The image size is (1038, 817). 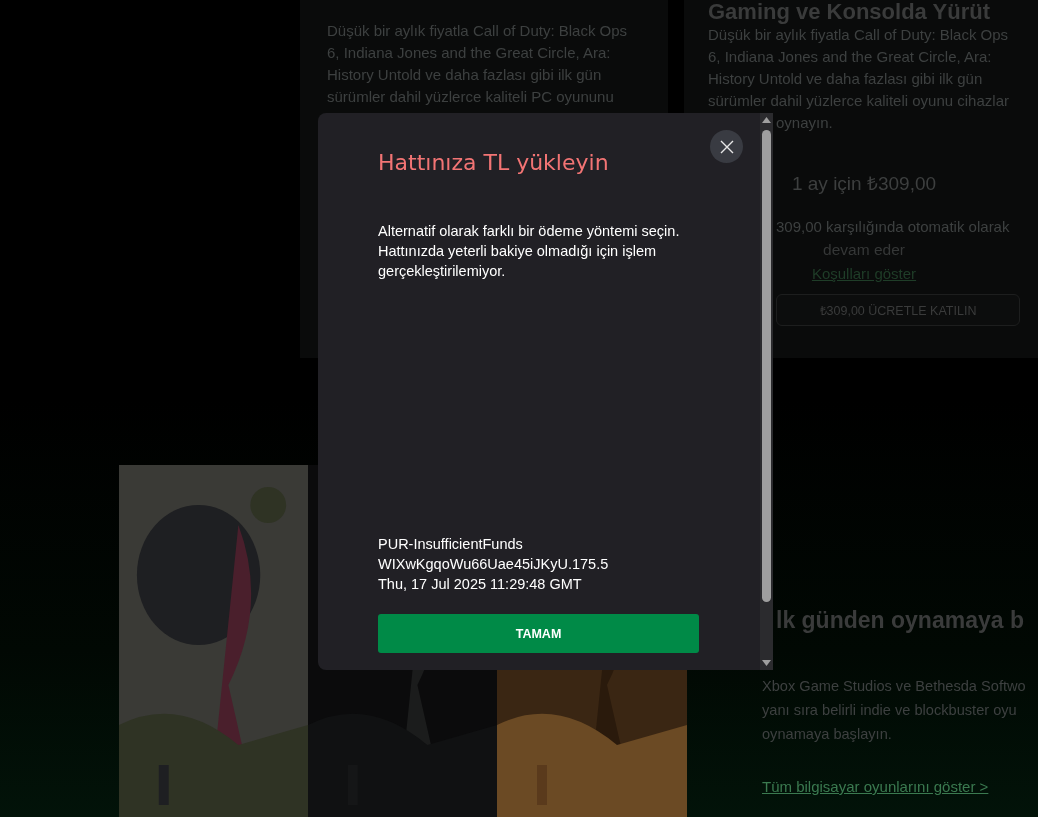 I want to click on close-button, so click(x=726, y=146).